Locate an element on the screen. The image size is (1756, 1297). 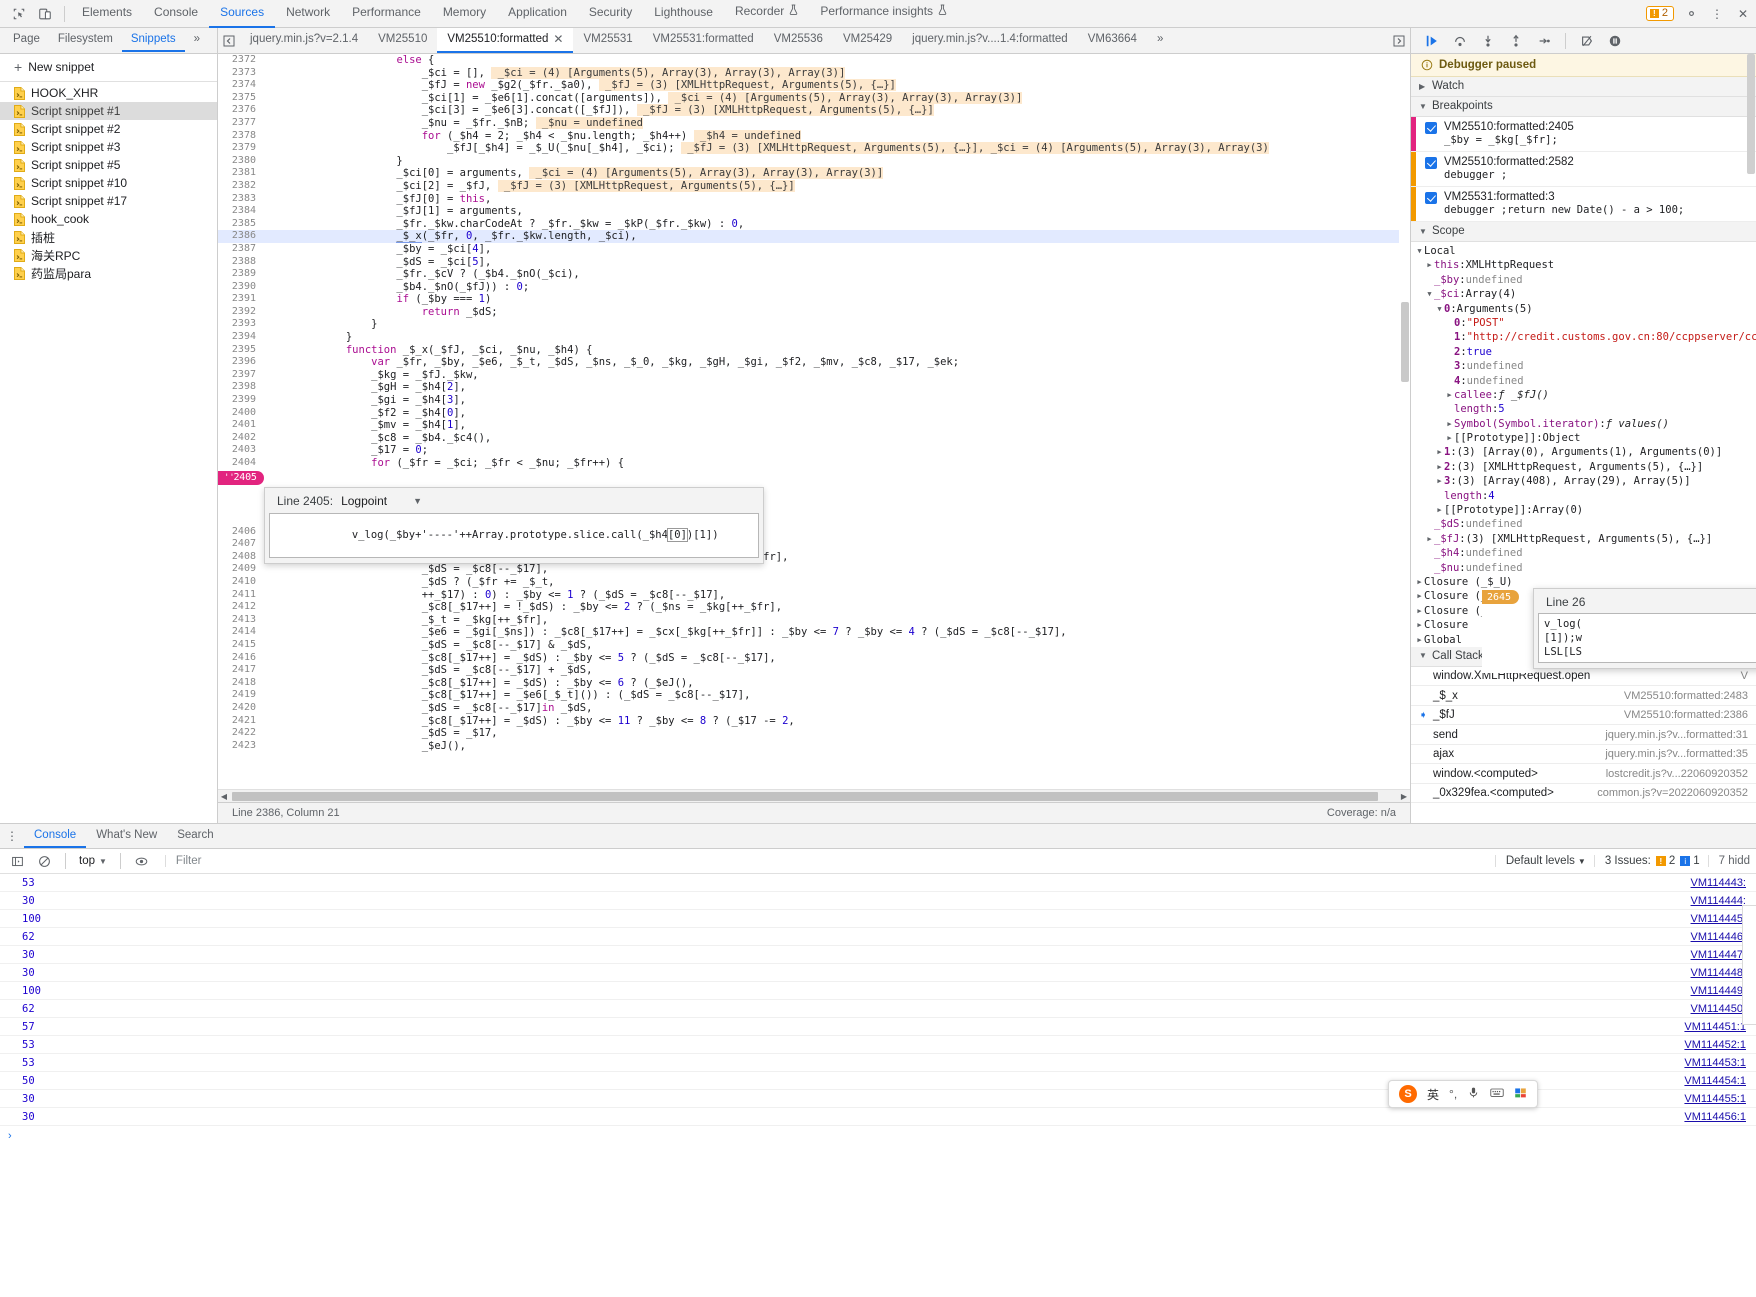
line-number: 2396 is located at coordinates (241, 362).